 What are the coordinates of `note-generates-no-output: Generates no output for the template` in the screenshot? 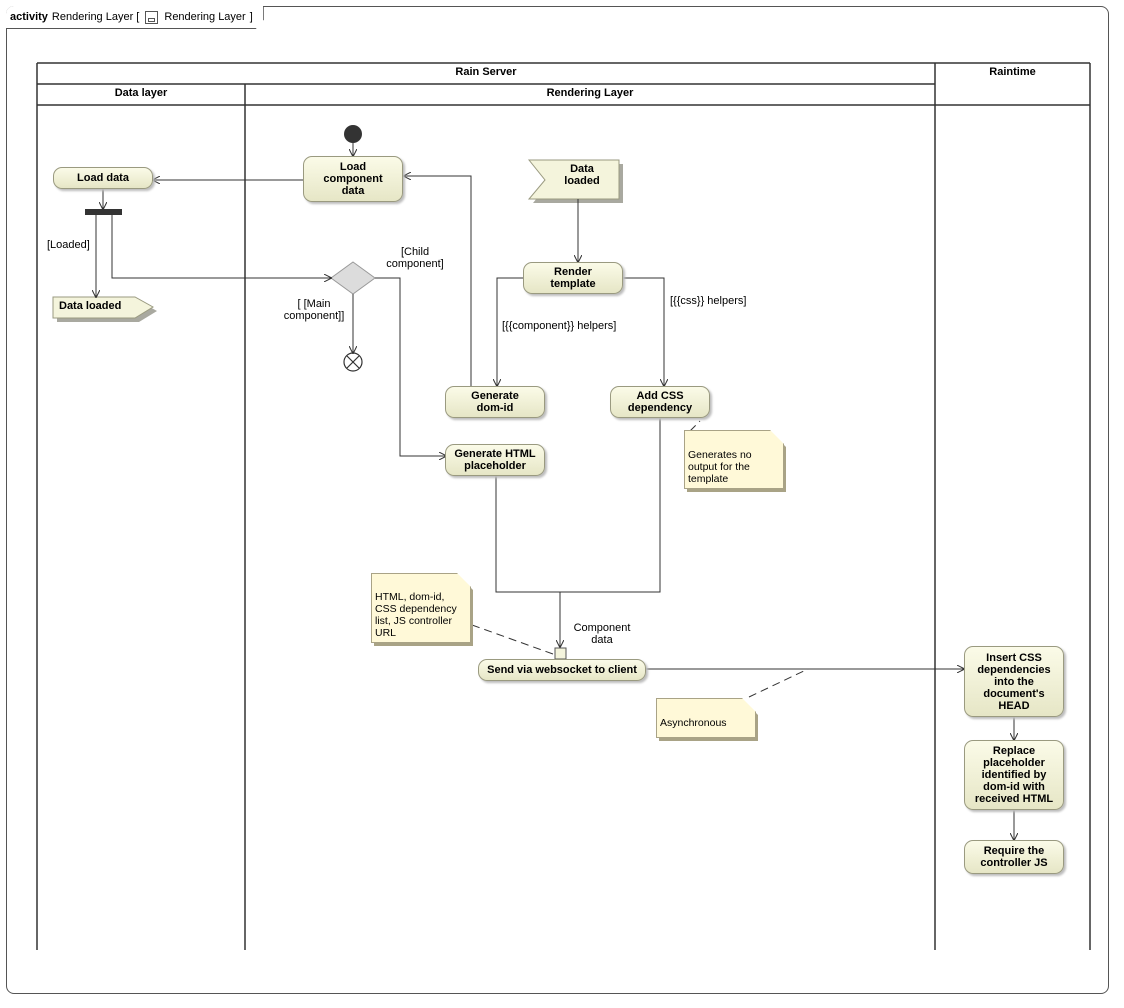 It's located at (734, 459).